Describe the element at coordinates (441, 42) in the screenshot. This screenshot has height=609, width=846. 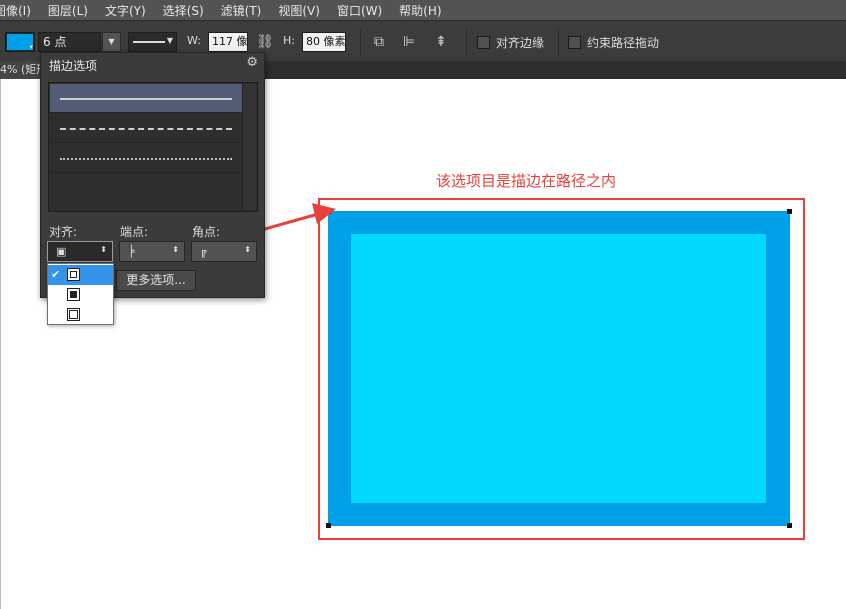
I see `path-arrangement-icon: ⇞` at that location.